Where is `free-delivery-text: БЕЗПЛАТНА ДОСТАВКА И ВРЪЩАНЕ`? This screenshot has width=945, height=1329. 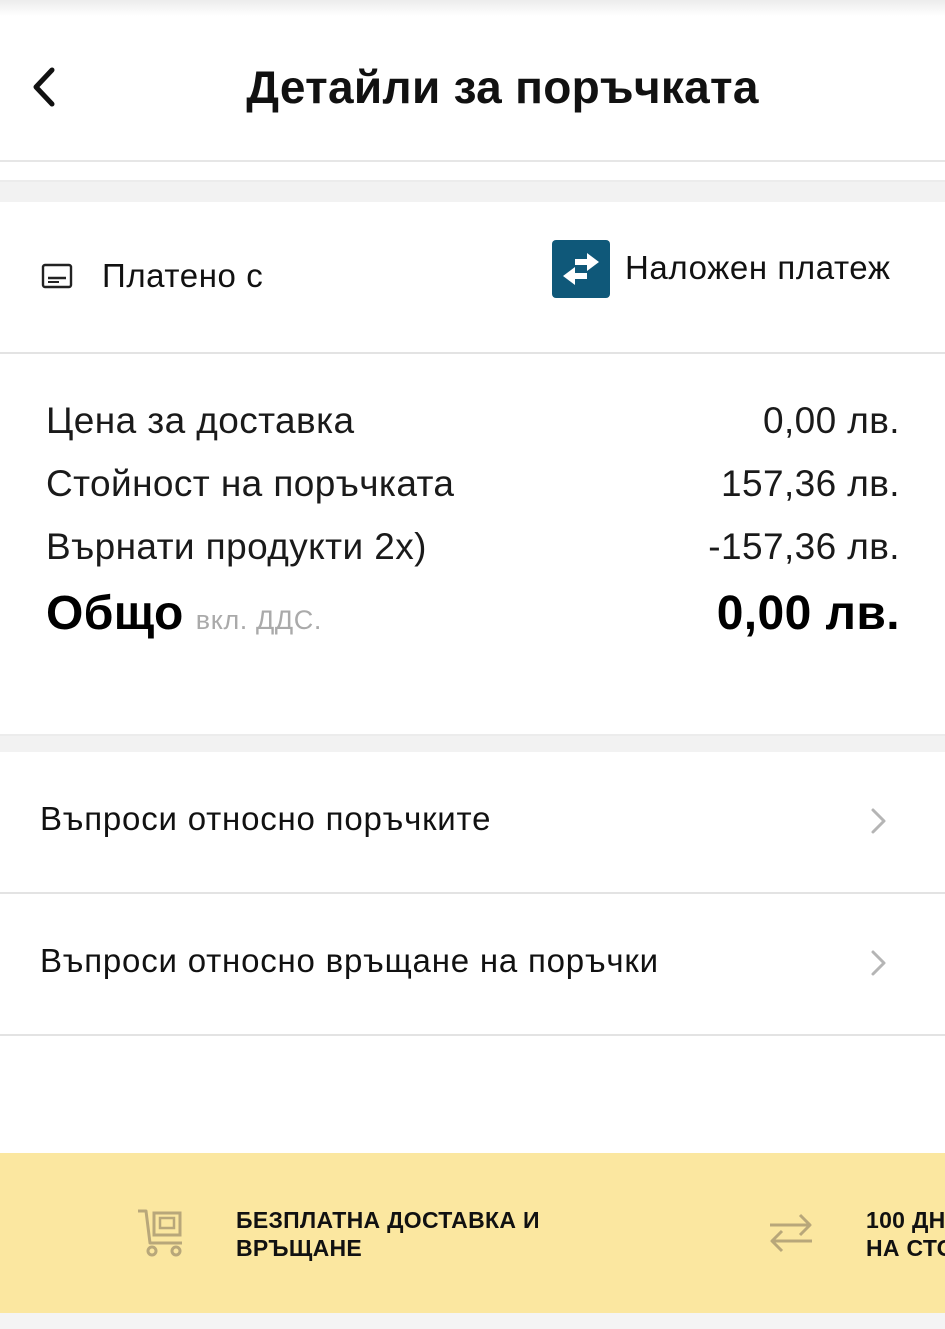 free-delivery-text: БЕЗПЛАТНА ДОСТАВКА И ВРЪЩАНЕ is located at coordinates (426, 1234).